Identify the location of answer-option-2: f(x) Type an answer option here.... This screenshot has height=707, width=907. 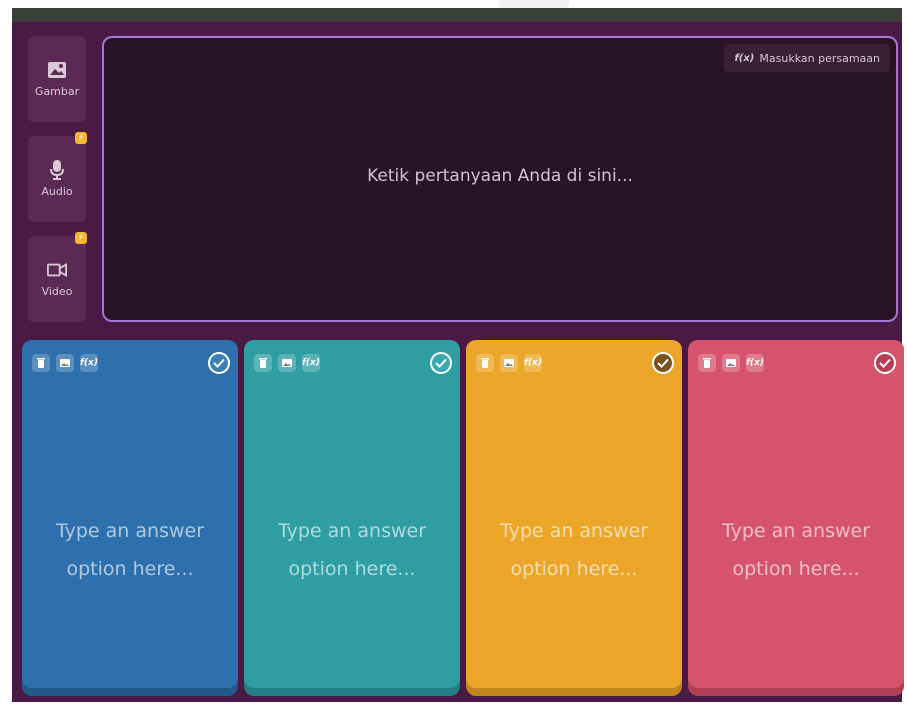
(352, 518).